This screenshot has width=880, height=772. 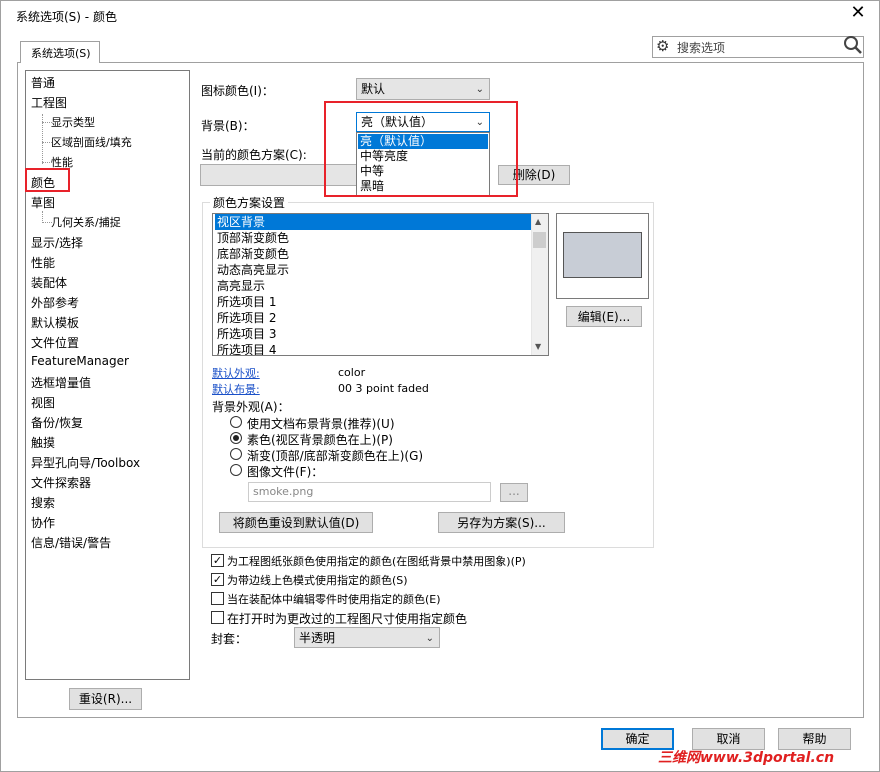 What do you see at coordinates (43, 82) in the screenshot?
I see `tree-item-general: 普通` at bounding box center [43, 82].